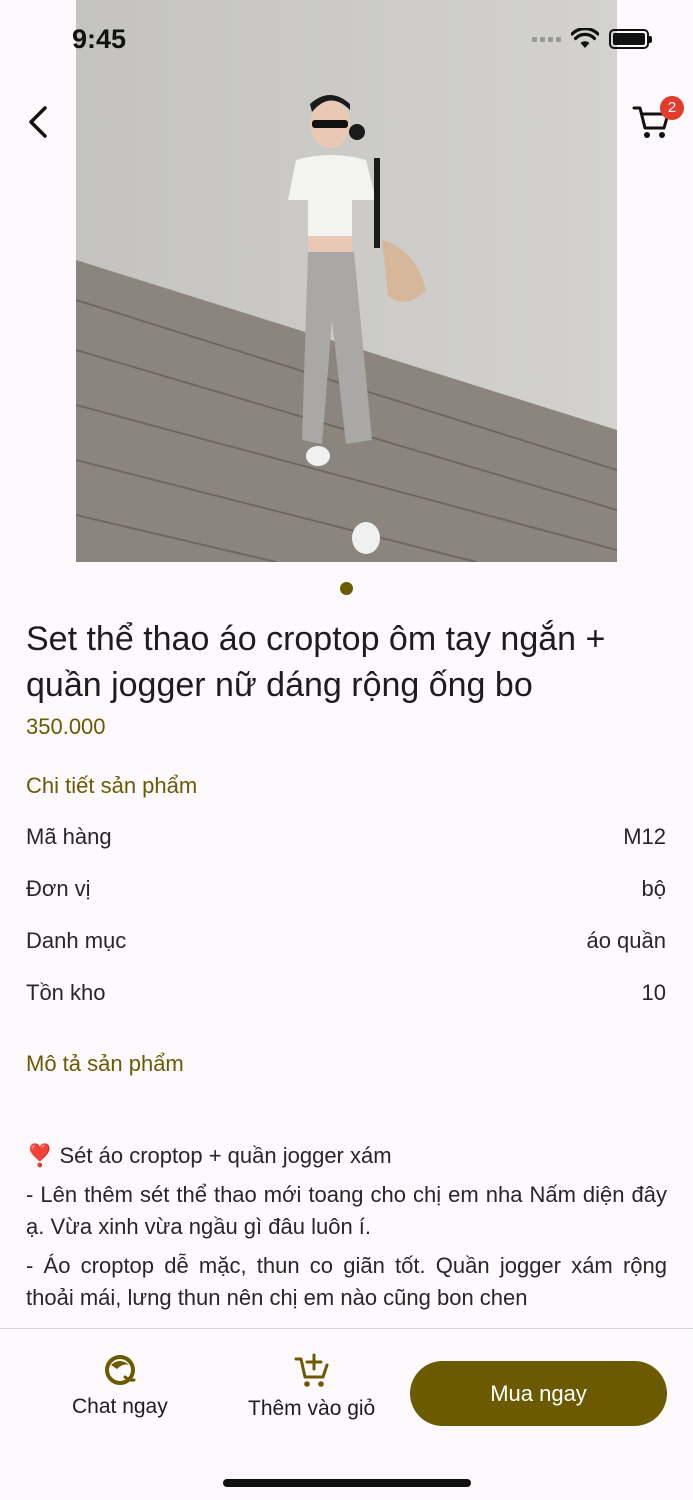 The width and height of the screenshot is (693, 1500). Describe the element at coordinates (112, 785) in the screenshot. I see `details-heading: Chi tiết sản phẩm` at that location.